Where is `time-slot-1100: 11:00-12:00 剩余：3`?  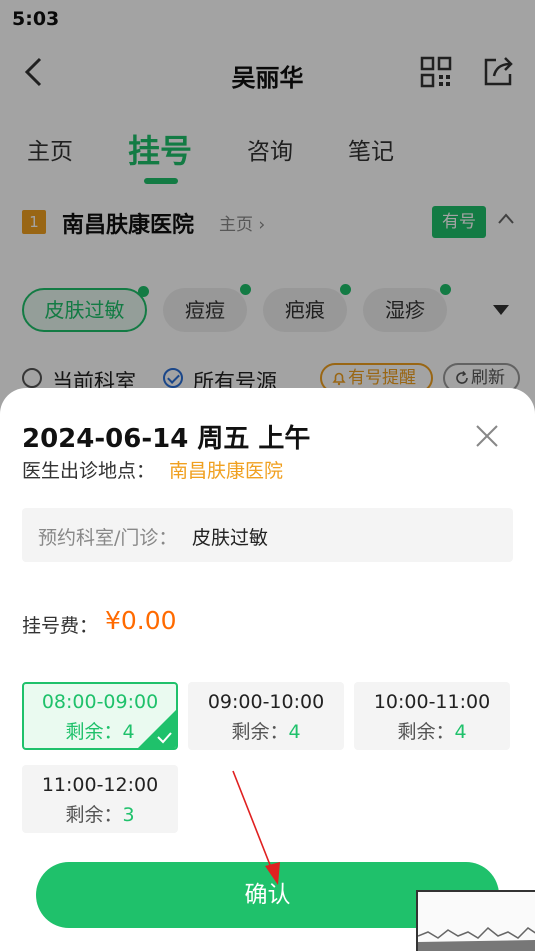
time-slot-1100: 11:00-12:00 剩余：3 is located at coordinates (100, 799).